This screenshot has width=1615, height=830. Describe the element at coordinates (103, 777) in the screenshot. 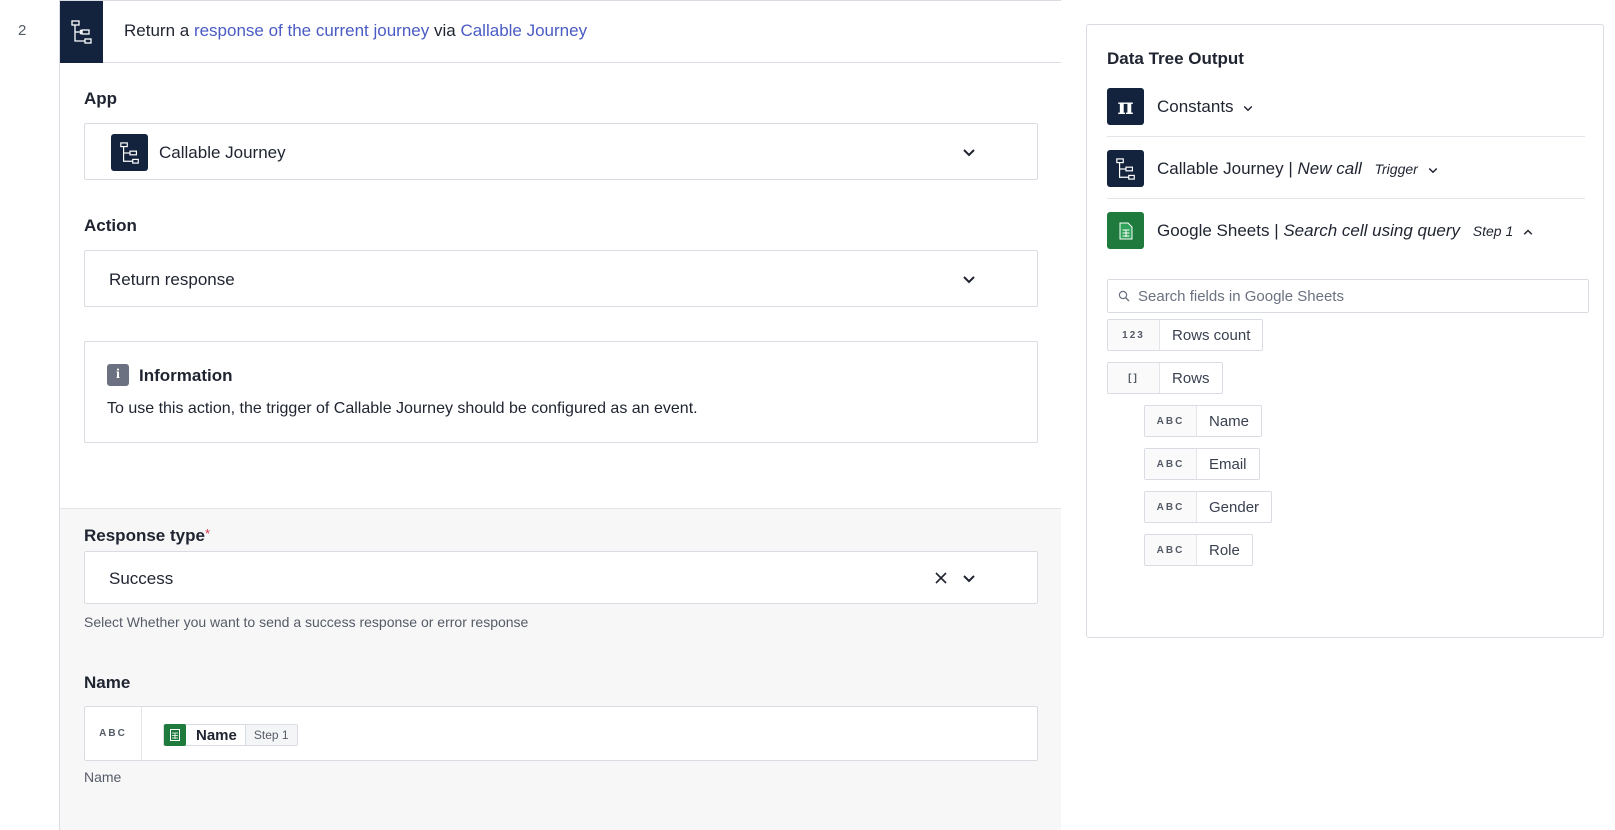

I see `name-helper: Name` at that location.